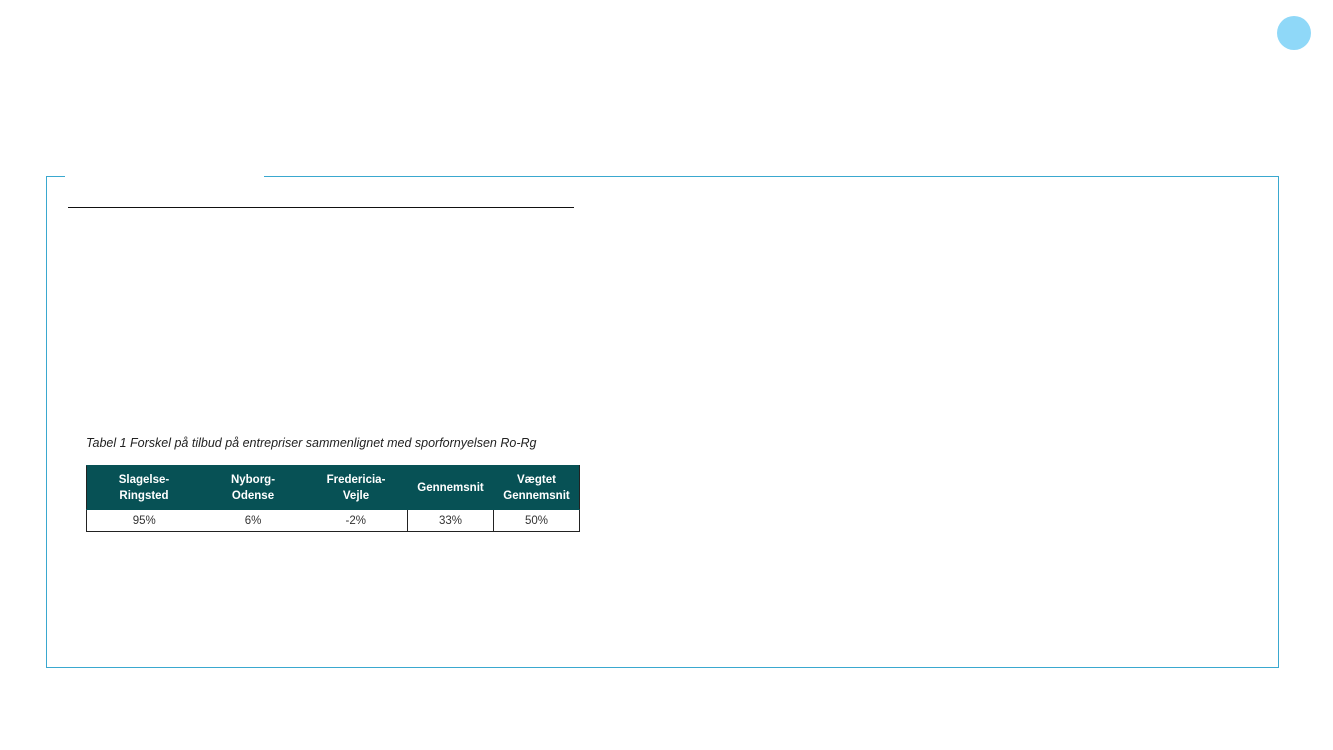  I want to click on header-slagelse-ringsted: Slagelse- Ringsted, so click(144, 487).